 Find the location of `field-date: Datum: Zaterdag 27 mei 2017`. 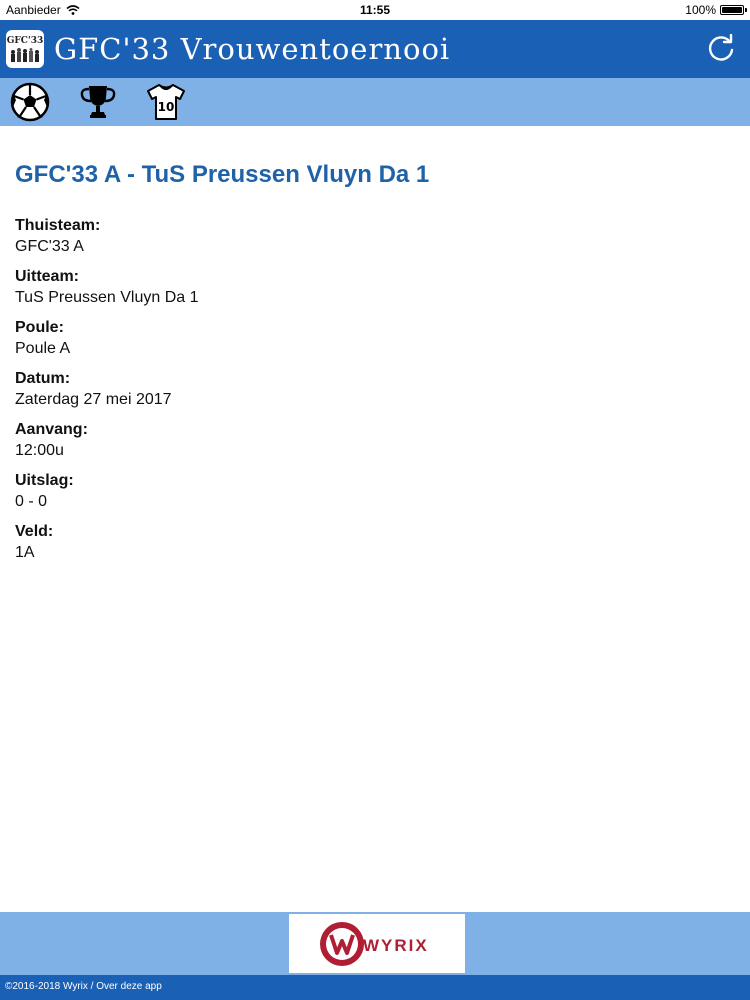

field-date: Datum: Zaterdag 27 mei 2017 is located at coordinates (375, 389).